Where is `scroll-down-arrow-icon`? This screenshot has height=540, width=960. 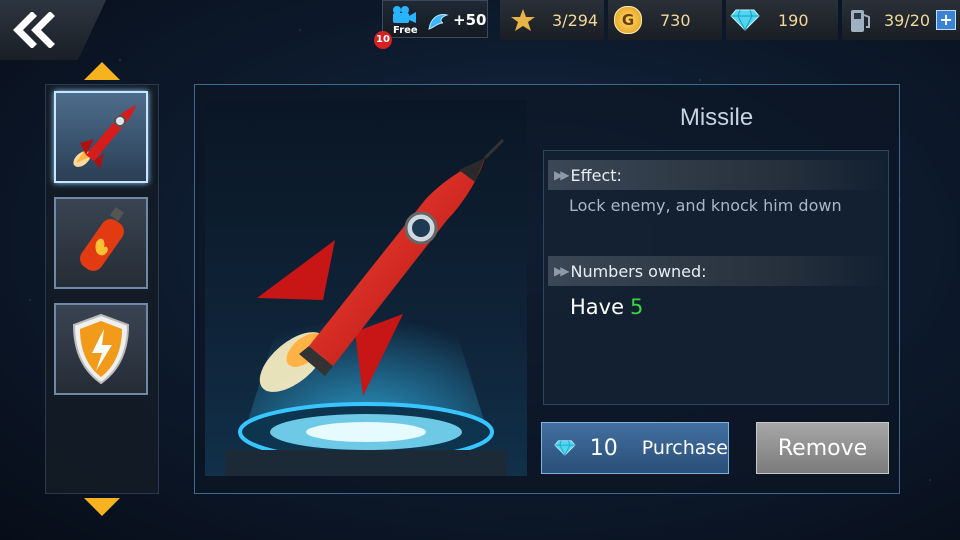
scroll-down-arrow-icon is located at coordinates (102, 507).